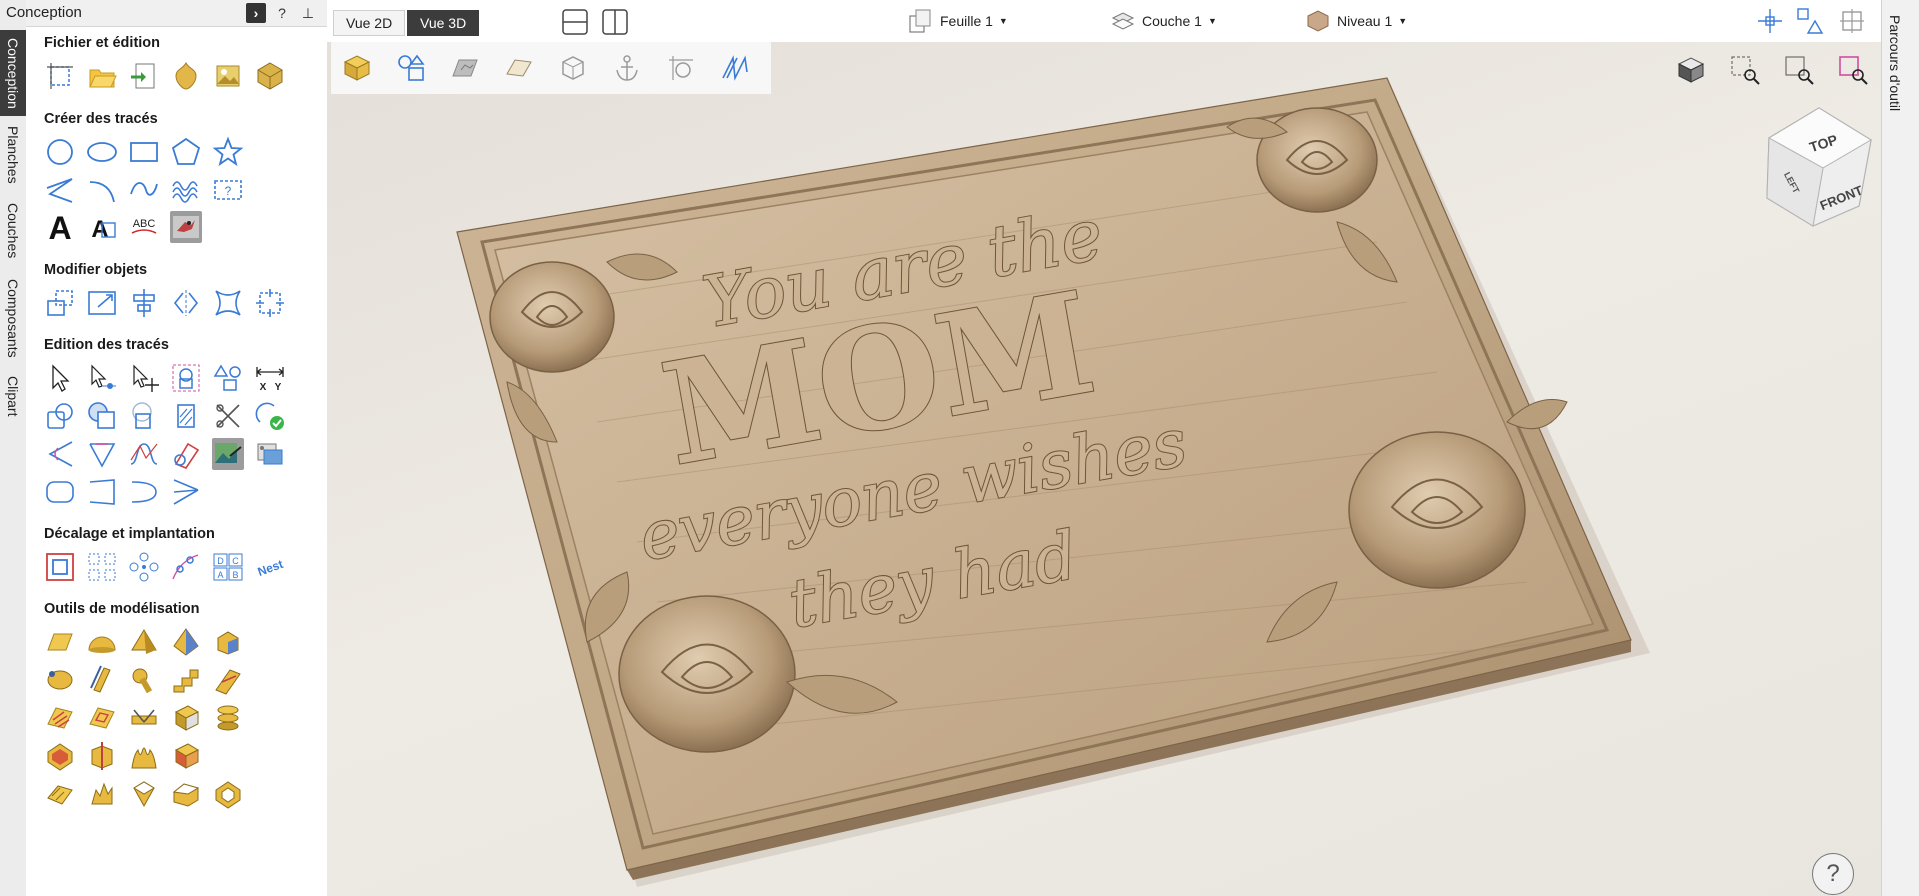 The image size is (1919, 896). I want to click on grid-toggle-icon, so click(1852, 21).